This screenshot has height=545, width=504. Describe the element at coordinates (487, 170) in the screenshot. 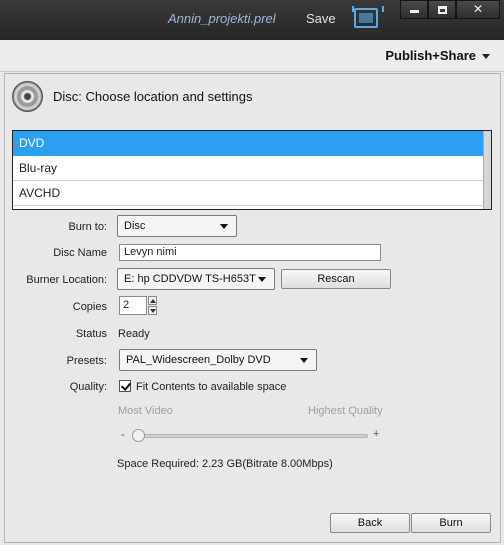

I see `list-scrollbar` at that location.